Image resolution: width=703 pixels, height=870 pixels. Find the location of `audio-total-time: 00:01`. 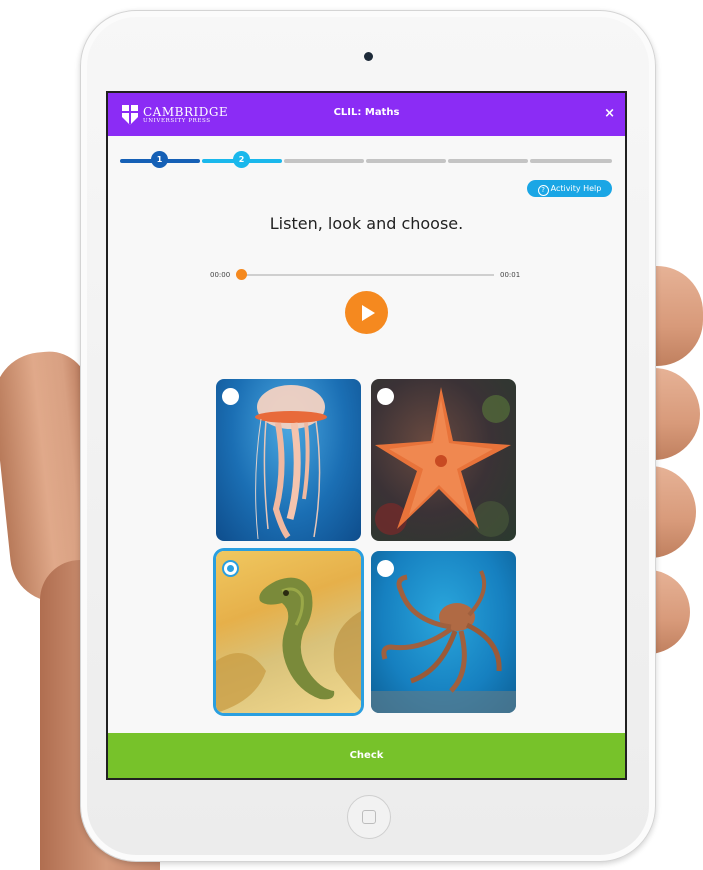

audio-total-time: 00:01 is located at coordinates (510, 275).